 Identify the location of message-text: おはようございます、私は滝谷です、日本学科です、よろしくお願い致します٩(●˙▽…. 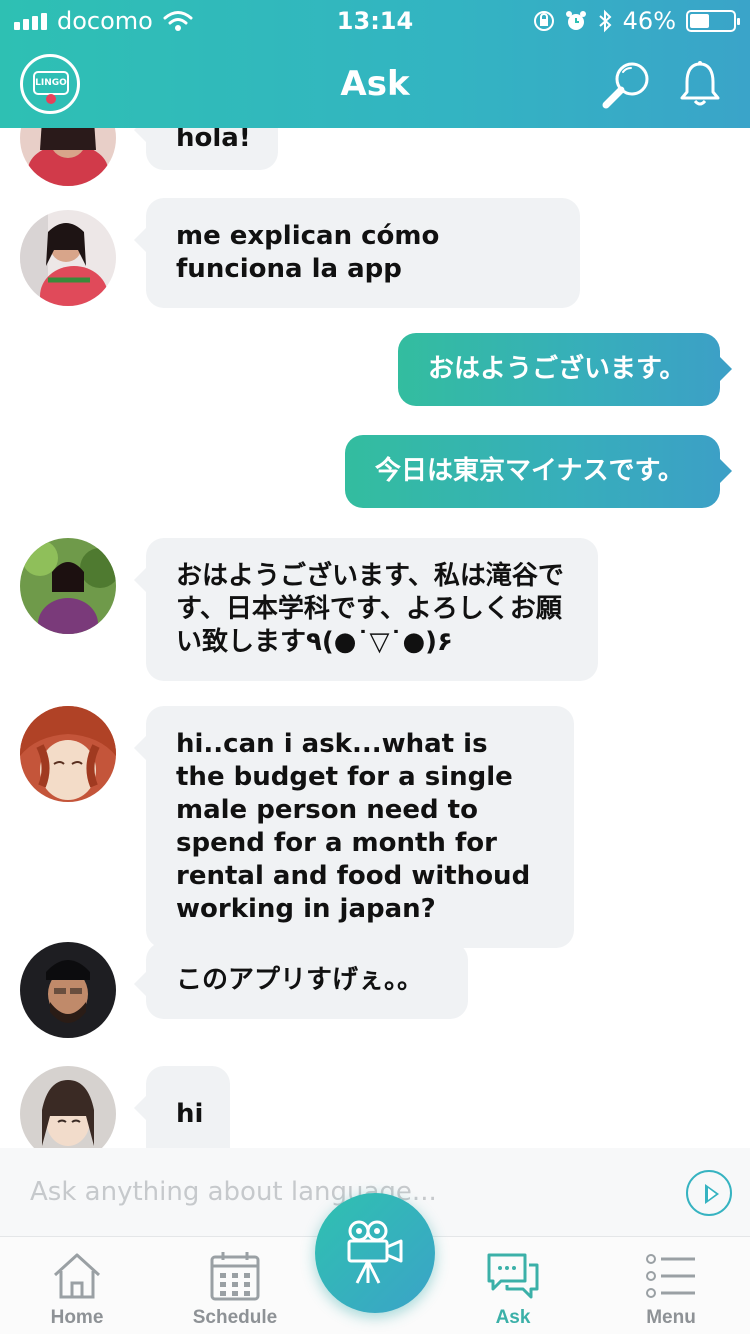
(370, 609).